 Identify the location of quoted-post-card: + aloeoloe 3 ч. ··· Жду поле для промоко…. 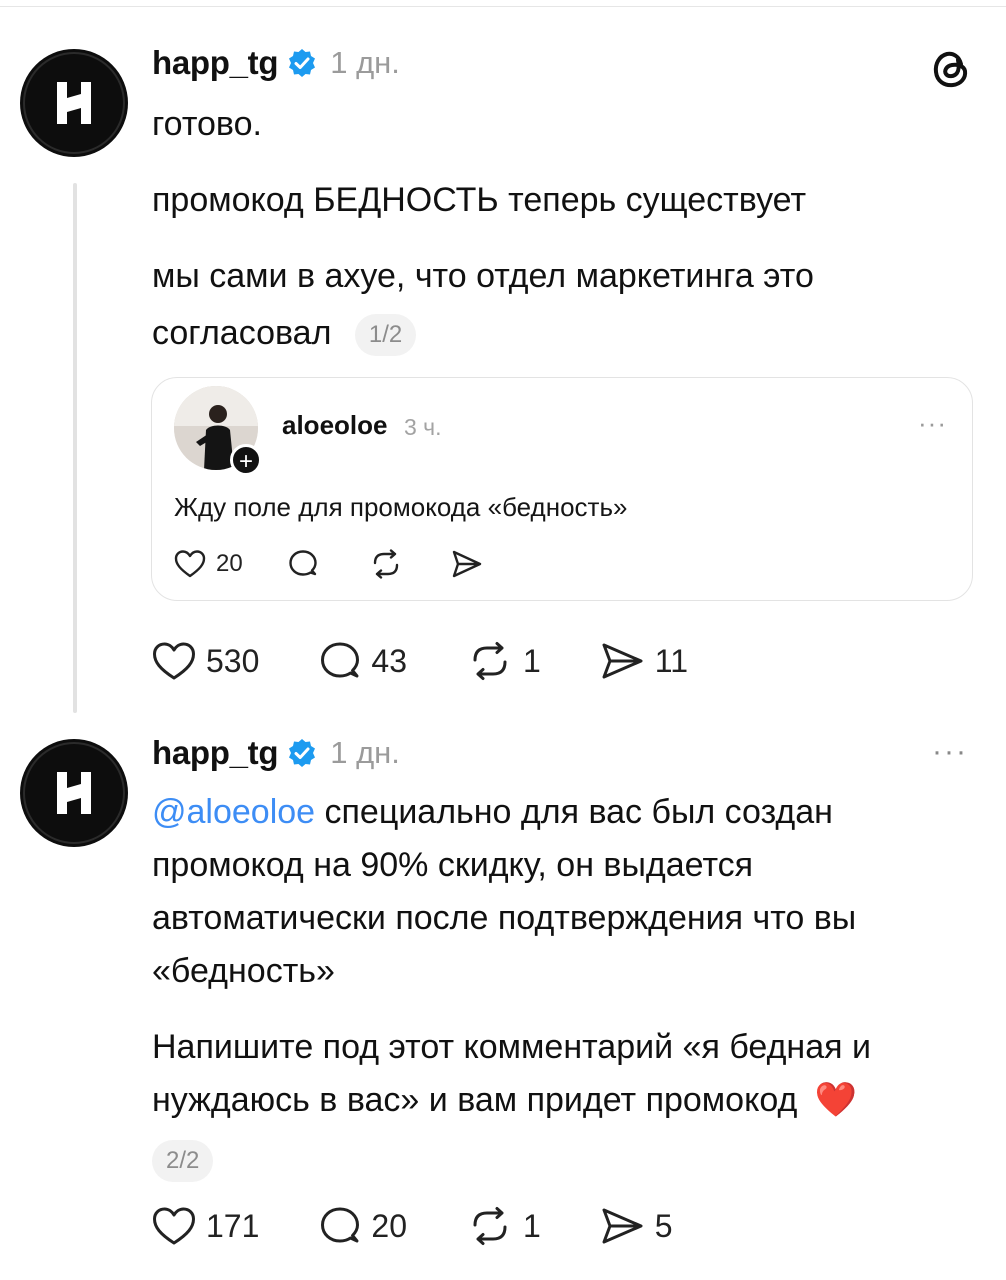
(562, 489).